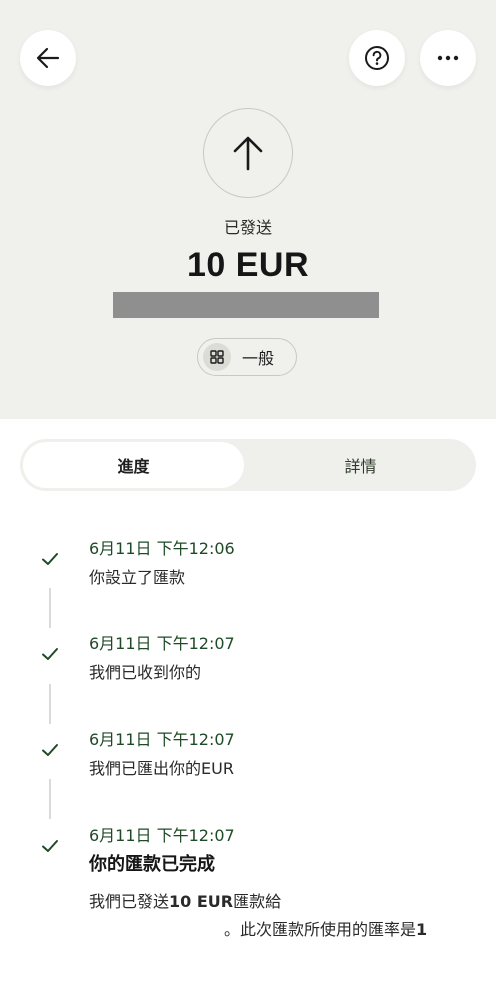  I want to click on more-options-button, so click(448, 58).